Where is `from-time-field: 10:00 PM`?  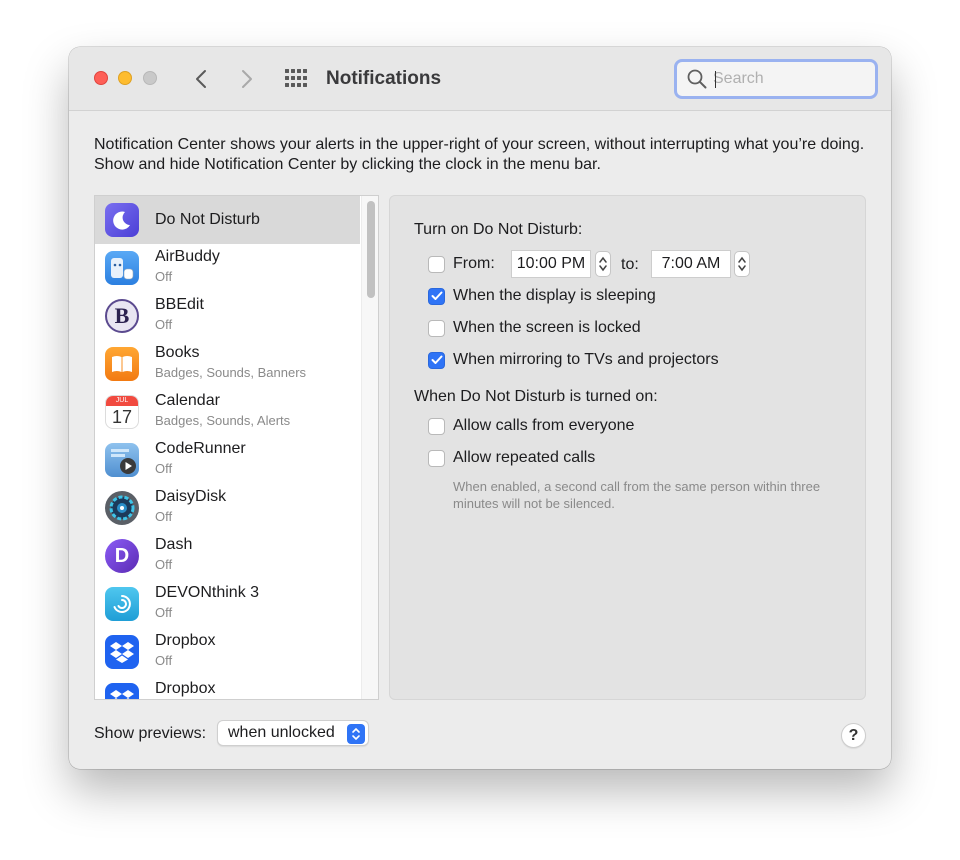
from-time-field: 10:00 PM is located at coordinates (551, 264).